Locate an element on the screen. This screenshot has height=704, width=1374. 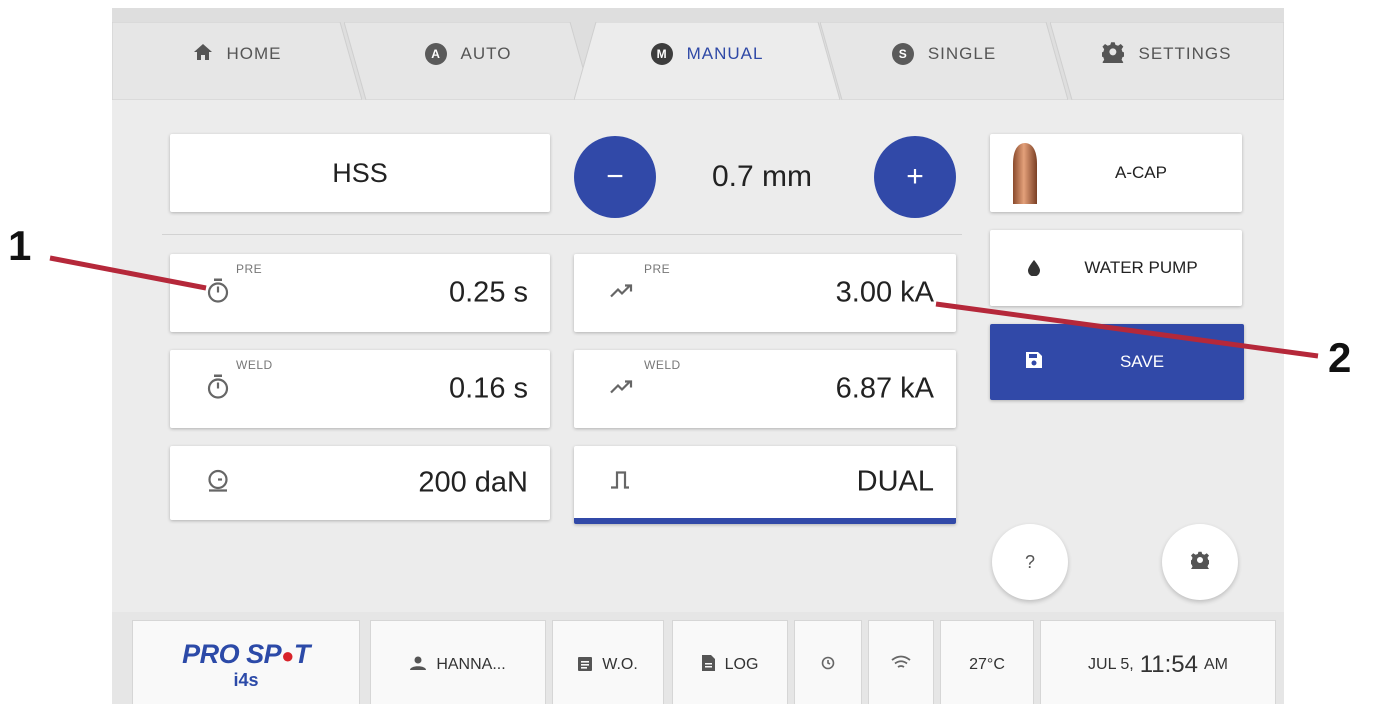
tab-single-label: SINGLE is located at coordinates (962, 53).